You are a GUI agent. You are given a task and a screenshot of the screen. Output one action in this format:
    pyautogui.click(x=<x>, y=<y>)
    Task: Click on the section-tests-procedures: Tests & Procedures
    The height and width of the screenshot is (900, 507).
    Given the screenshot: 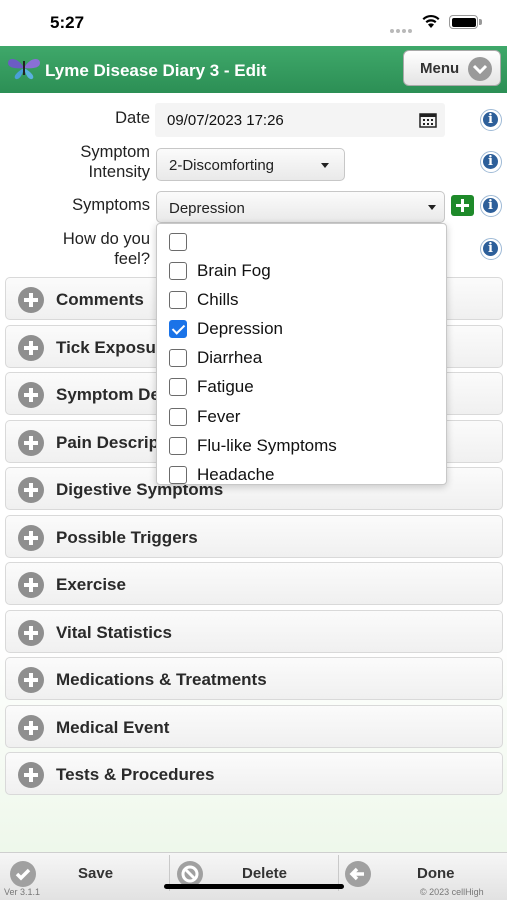 What is the action you would take?
    pyautogui.click(x=254, y=773)
    